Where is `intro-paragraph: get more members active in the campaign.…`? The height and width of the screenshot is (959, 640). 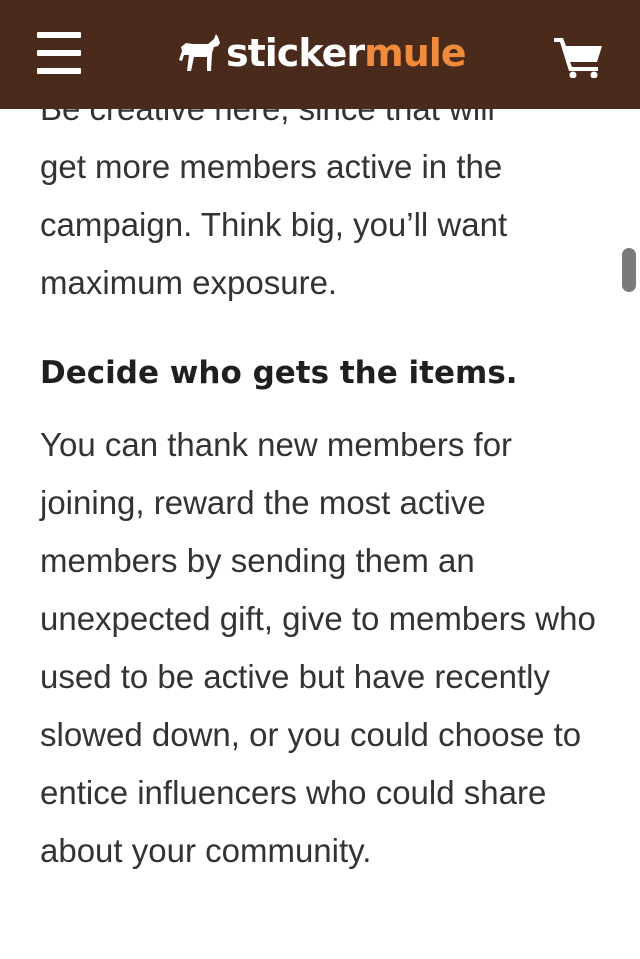 intro-paragraph: get more members active in the campaign.… is located at coordinates (274, 224).